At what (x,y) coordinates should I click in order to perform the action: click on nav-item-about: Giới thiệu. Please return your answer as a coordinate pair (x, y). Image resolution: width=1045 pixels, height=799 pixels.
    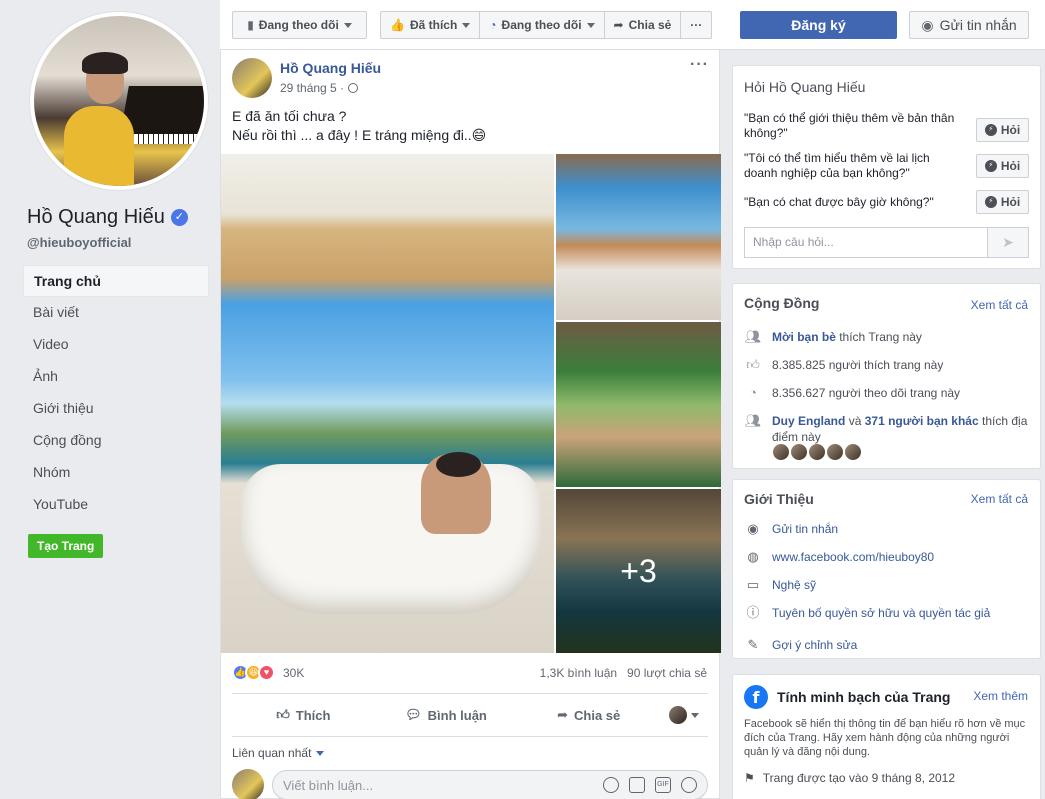
    Looking at the image, I should click on (116, 409).